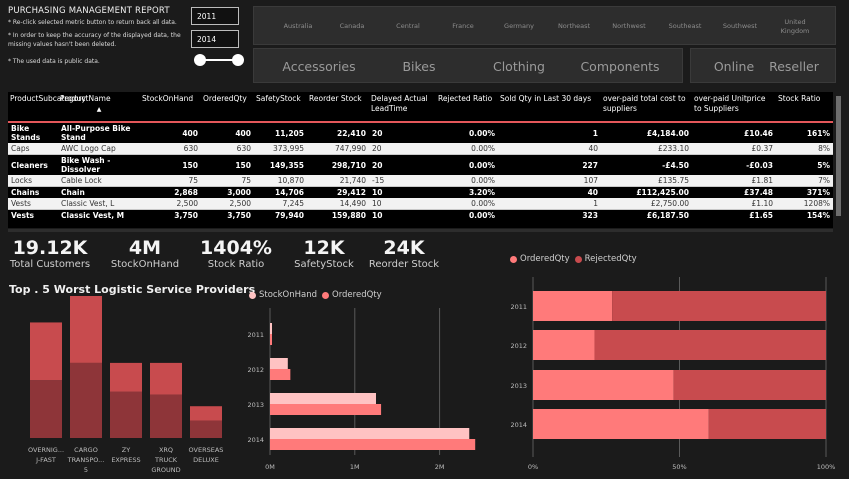  Describe the element at coordinates (730, 103) in the screenshot. I see `column-header-label: over-paid Unitprice to Suppliers` at that location.